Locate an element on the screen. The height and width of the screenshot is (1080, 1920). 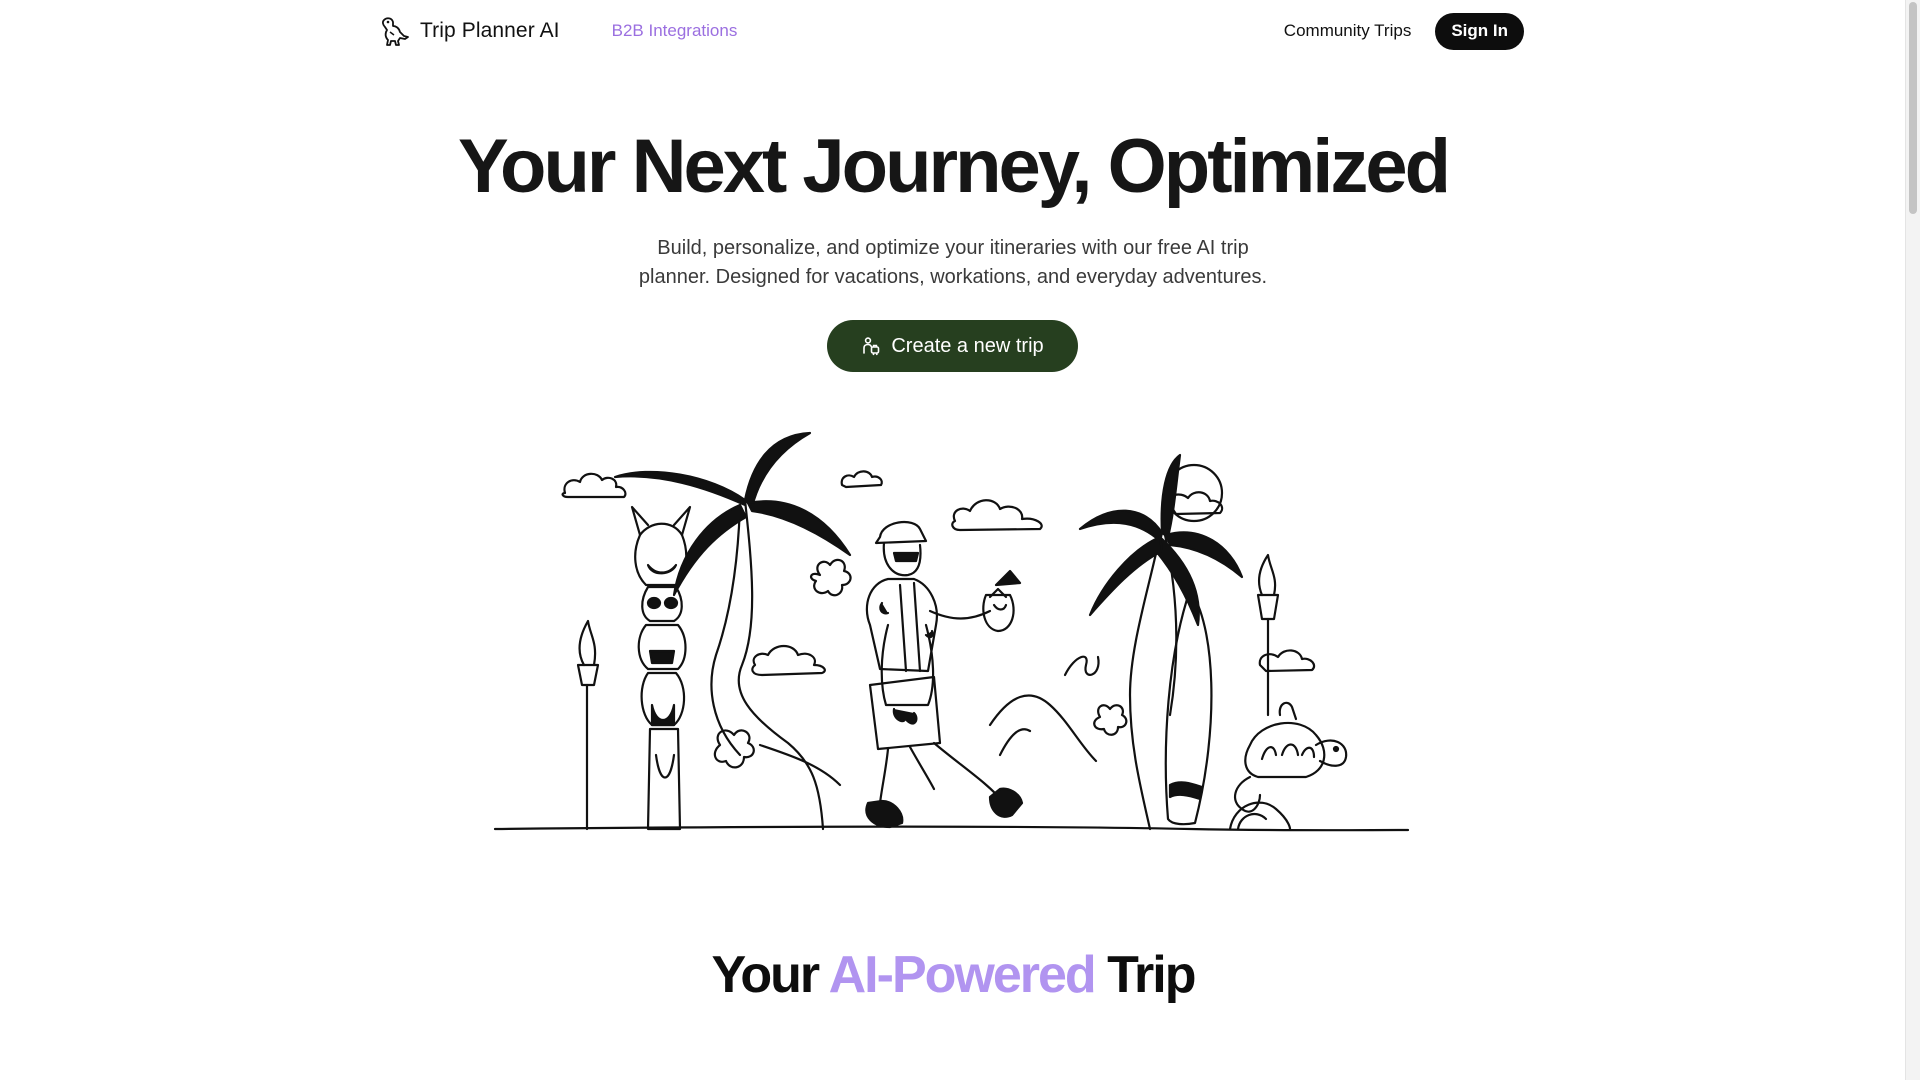
bucket-hat is located at coordinates (901, 532).